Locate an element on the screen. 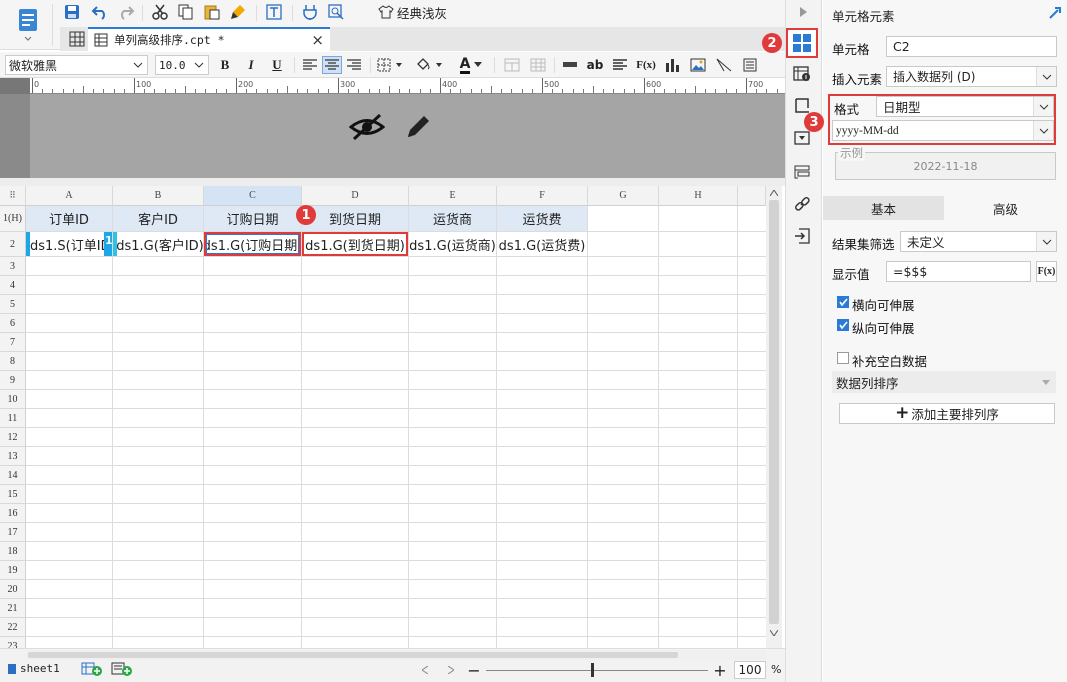 Image resolution: width=1067 pixels, height=682 pixels. save-icon is located at coordinates (72, 12).